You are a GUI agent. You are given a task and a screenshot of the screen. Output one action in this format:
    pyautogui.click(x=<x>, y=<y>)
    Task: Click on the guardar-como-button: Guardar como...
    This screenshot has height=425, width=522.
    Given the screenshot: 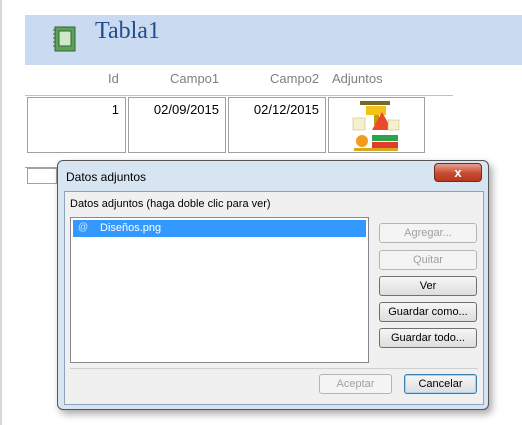 What is the action you would take?
    pyautogui.click(x=428, y=312)
    